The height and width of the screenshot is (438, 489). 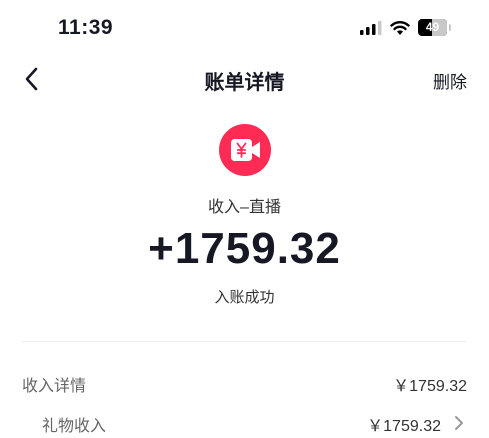 I want to click on cellular-signal-icon, so click(x=371, y=27).